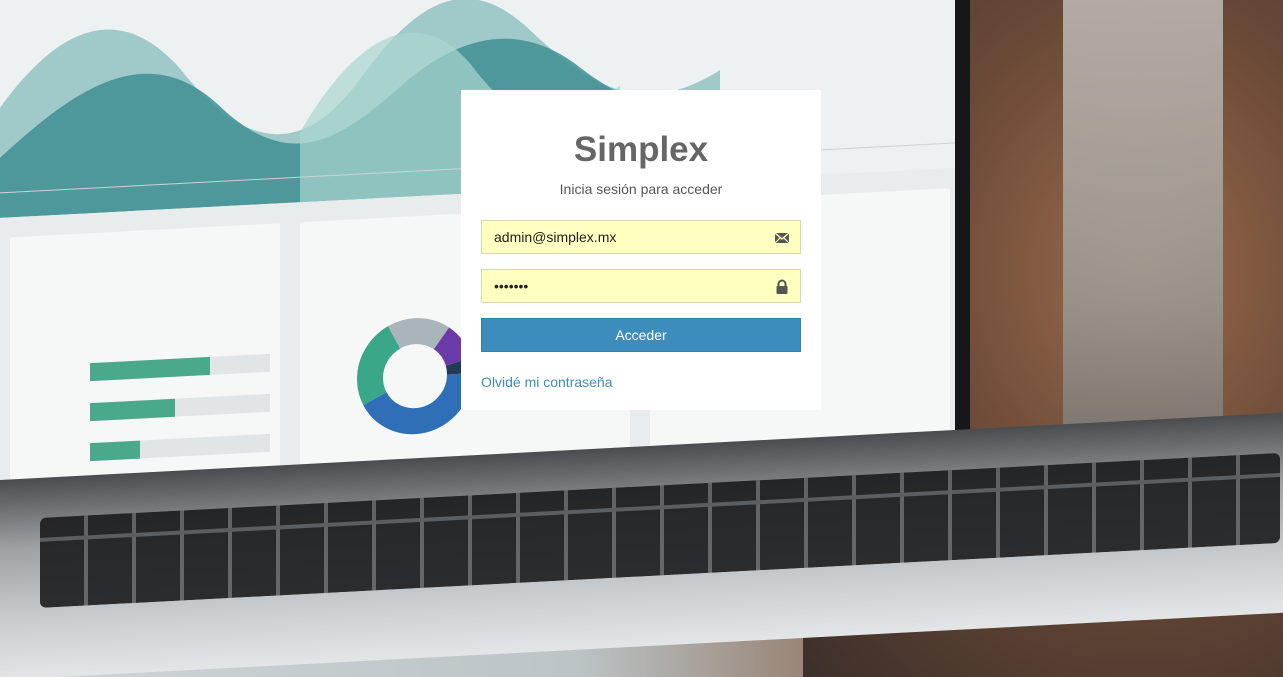  I want to click on password-field-wrapper, so click(641, 286).